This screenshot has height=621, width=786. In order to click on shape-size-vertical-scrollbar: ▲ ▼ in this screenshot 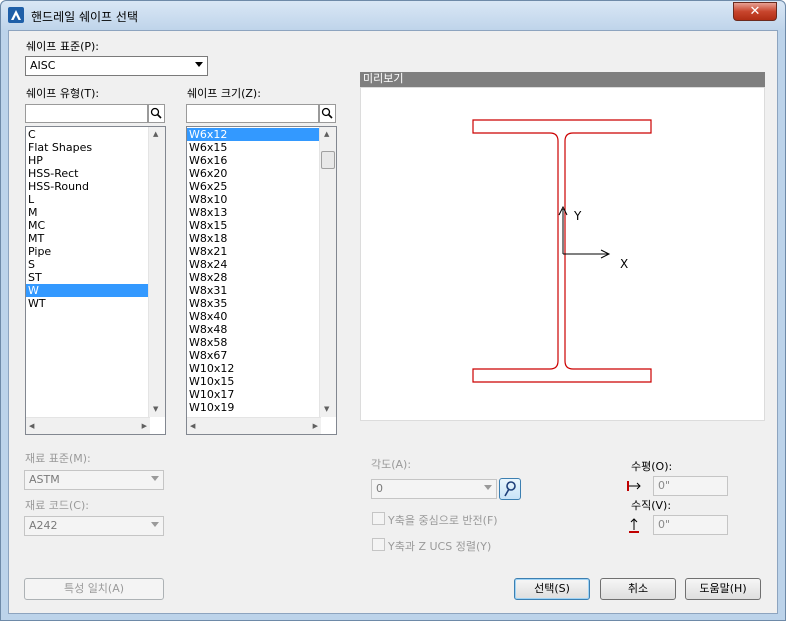, I will do `click(327, 272)`.